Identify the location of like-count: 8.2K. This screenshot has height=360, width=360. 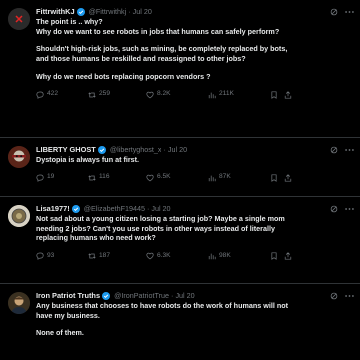
(164, 94).